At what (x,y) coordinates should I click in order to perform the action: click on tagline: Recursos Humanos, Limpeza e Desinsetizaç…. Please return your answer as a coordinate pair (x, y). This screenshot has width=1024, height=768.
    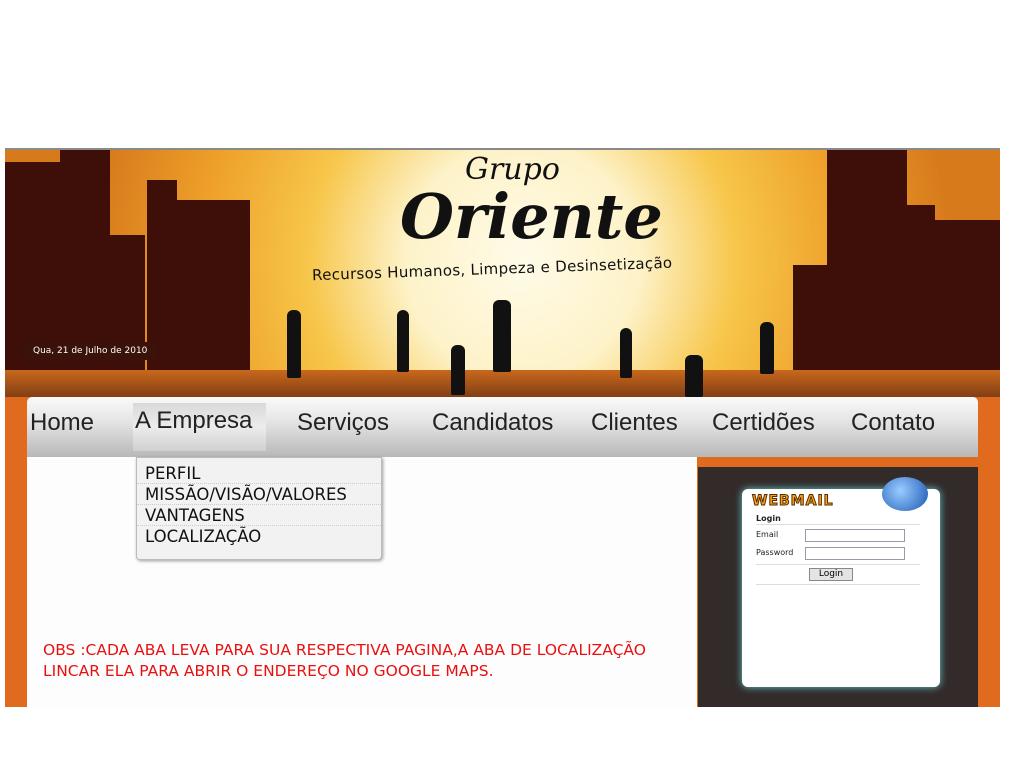
    Looking at the image, I should click on (492, 269).